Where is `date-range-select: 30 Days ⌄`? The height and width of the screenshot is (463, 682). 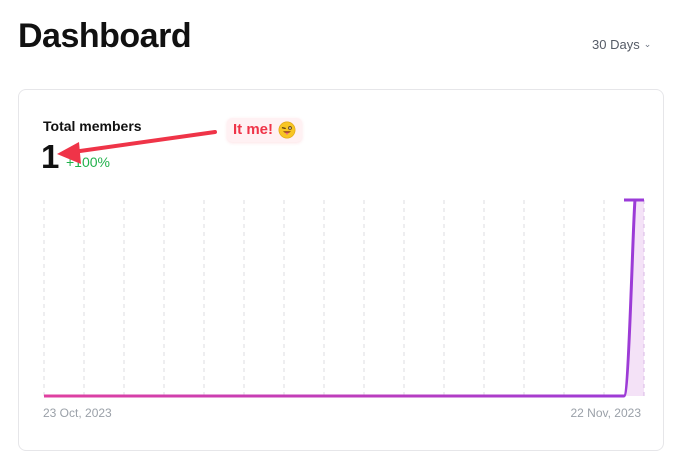 date-range-select: 30 Days ⌄ is located at coordinates (621, 44).